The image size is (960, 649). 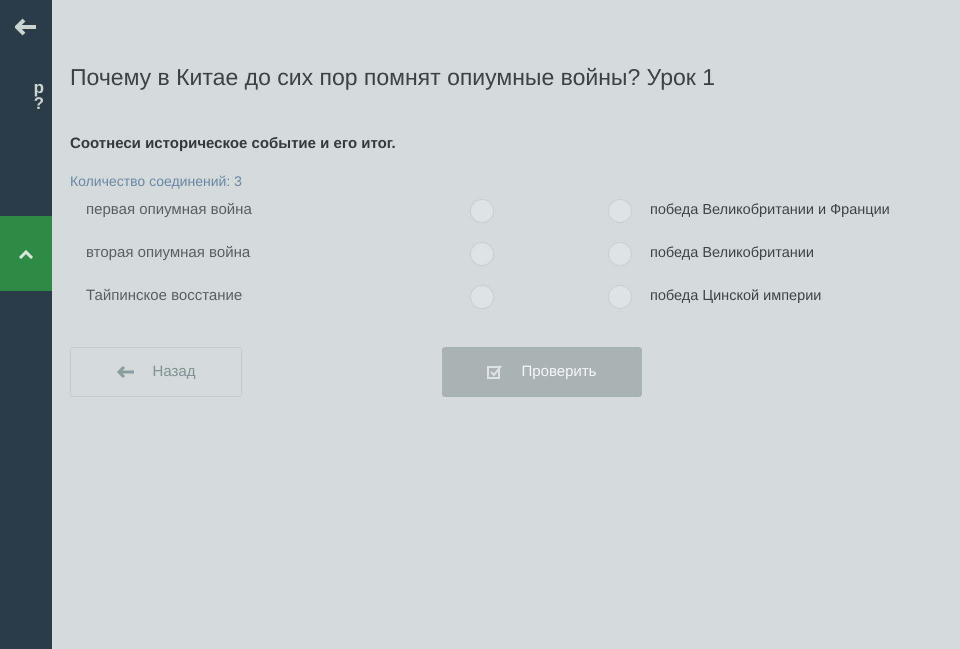 I want to click on outcome-item: победа Великобритании и Франции, so click(x=770, y=211).